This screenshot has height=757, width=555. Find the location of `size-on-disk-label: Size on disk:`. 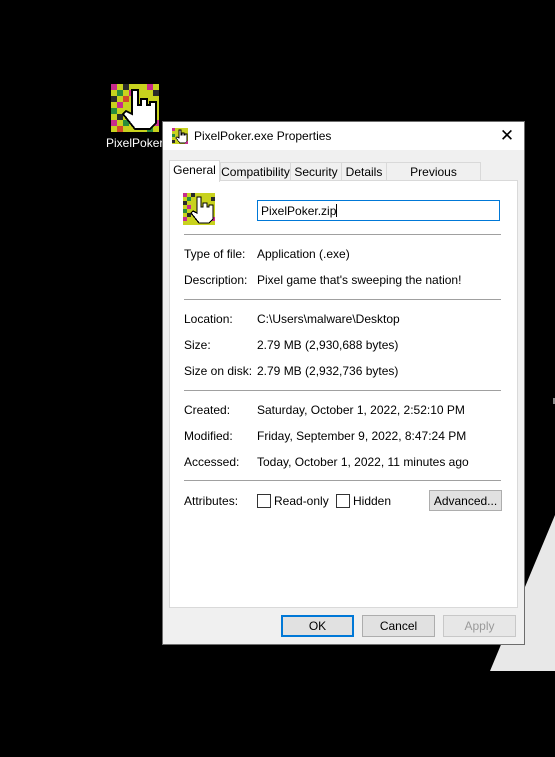

size-on-disk-label: Size on disk: is located at coordinates (218, 371).